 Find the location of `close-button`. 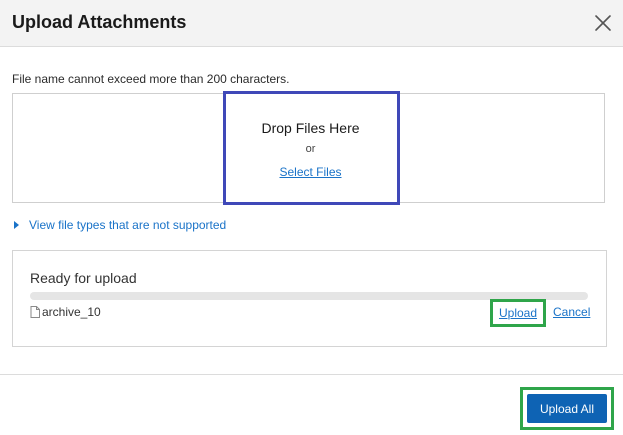

close-button is located at coordinates (603, 23).